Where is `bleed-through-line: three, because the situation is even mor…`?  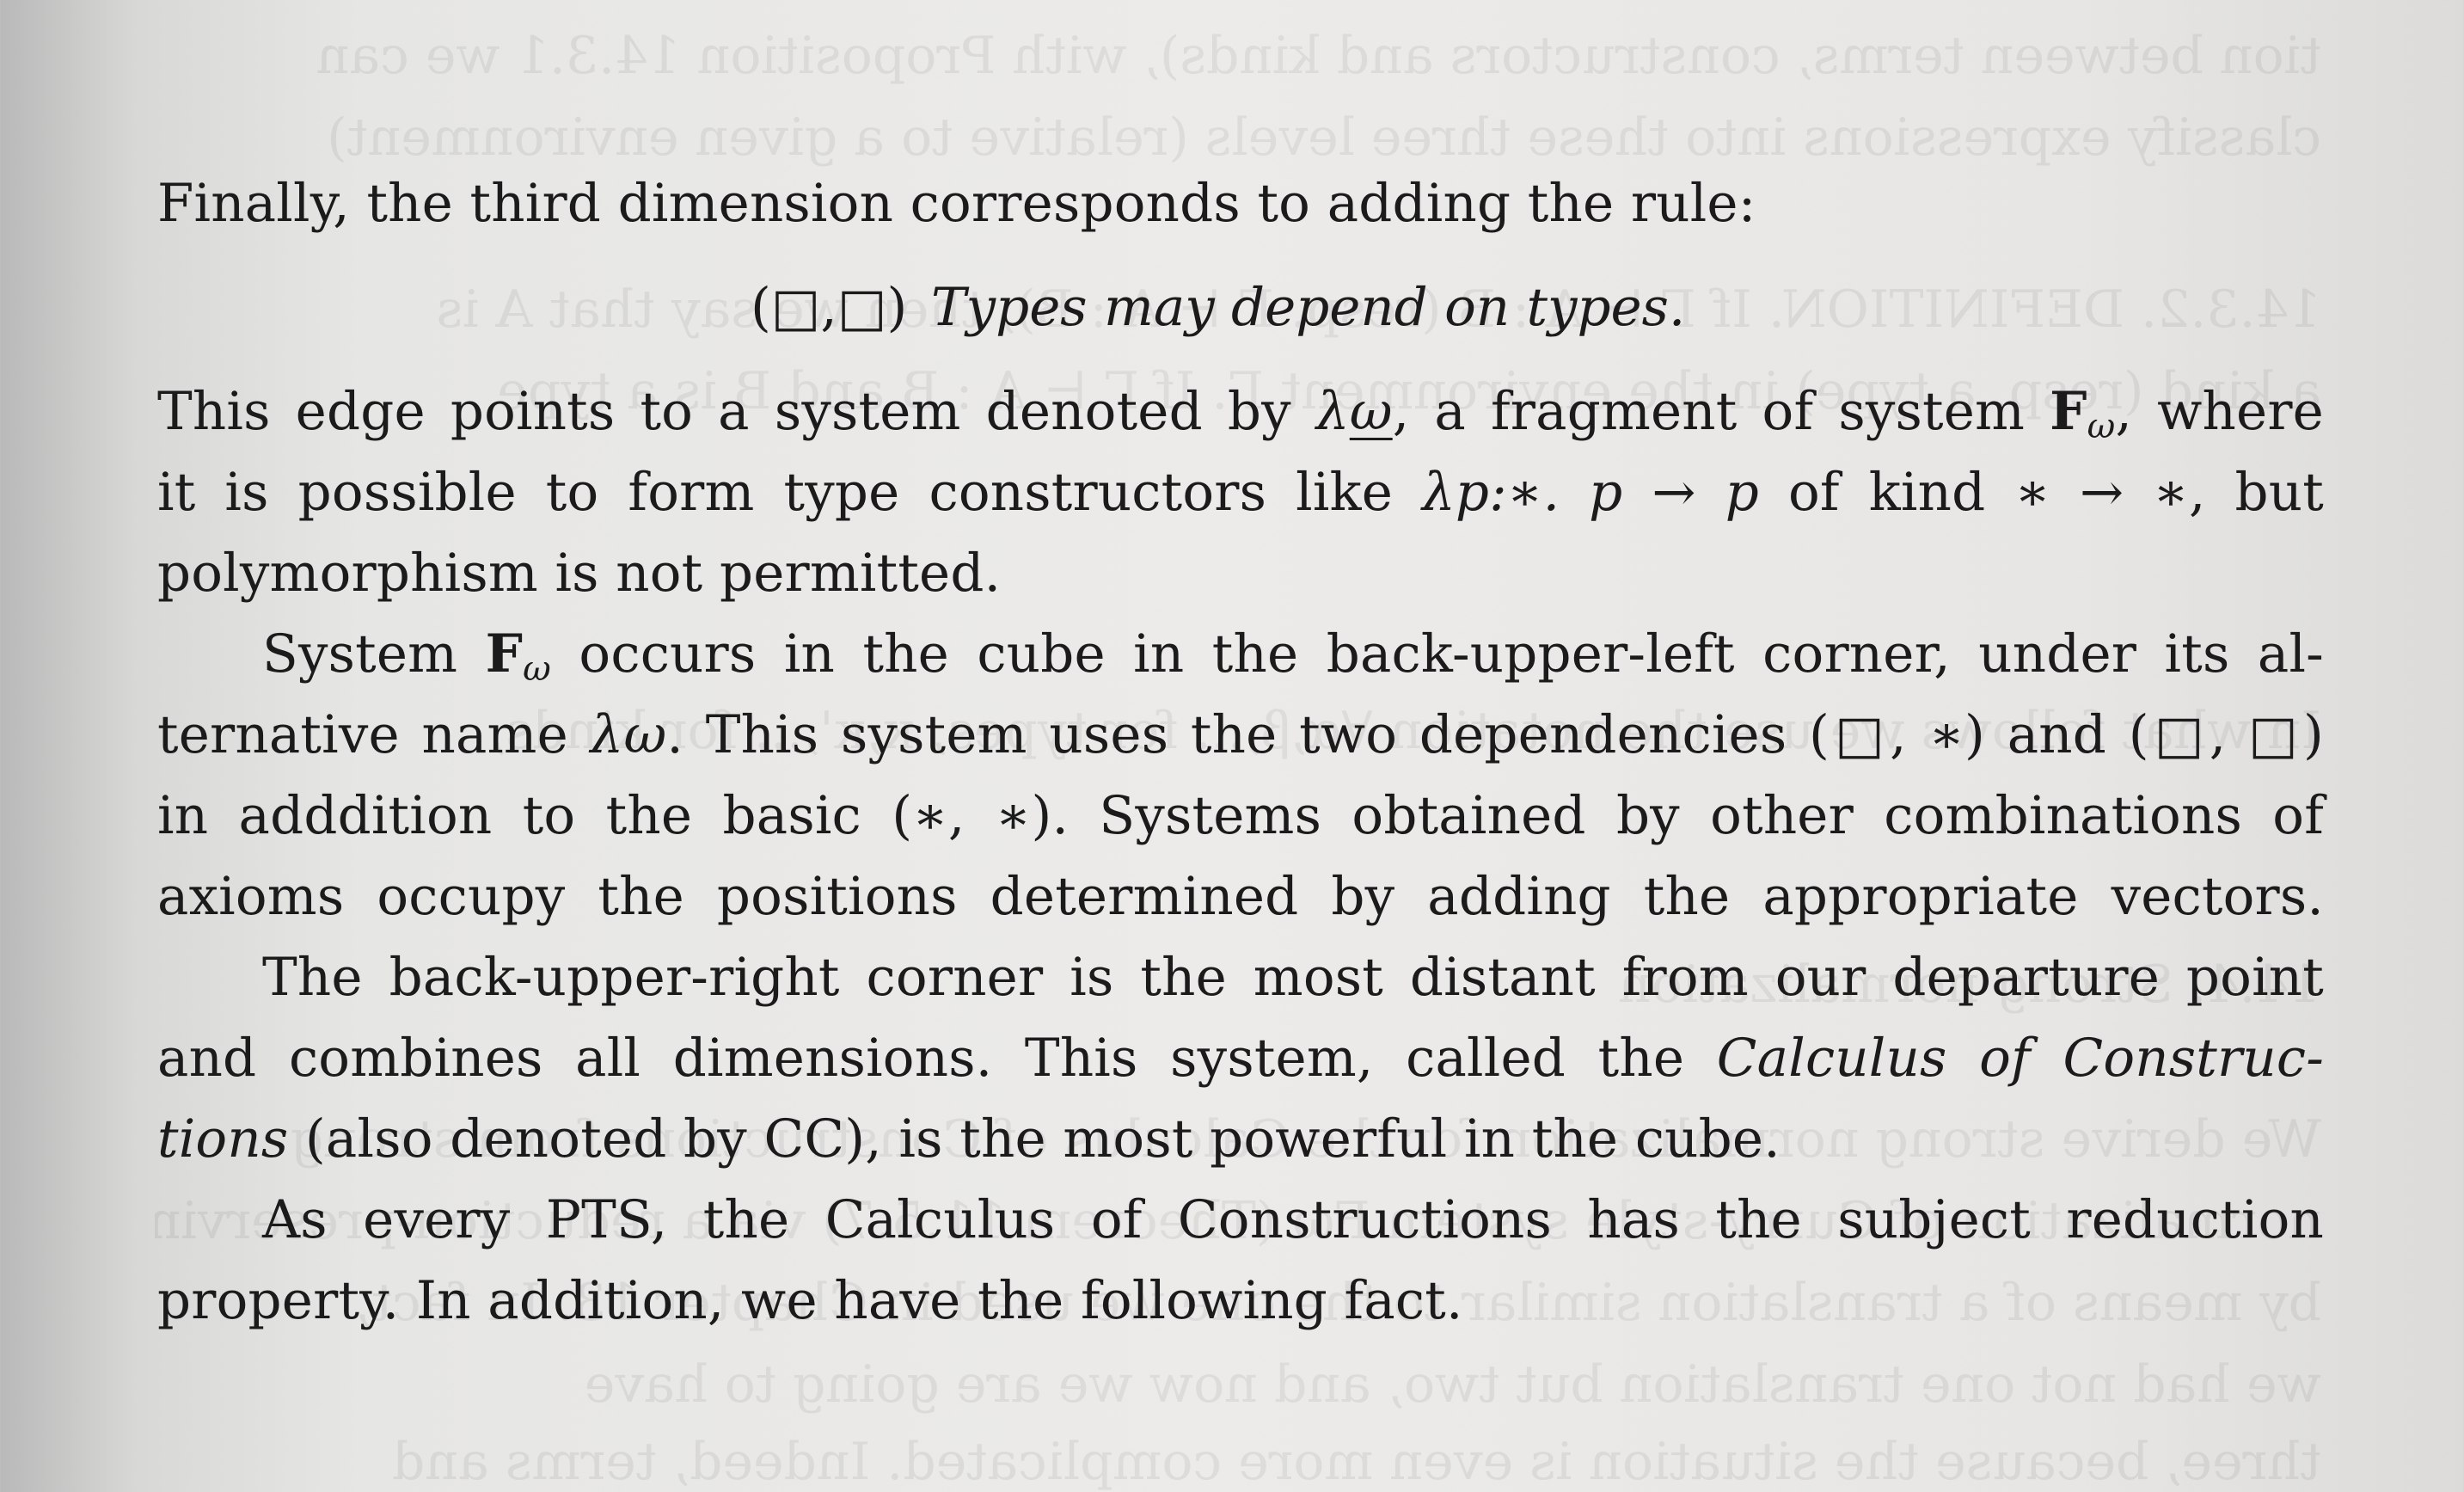
bleed-through-line: three, because the situation is even mor… is located at coordinates (1356, 1462).